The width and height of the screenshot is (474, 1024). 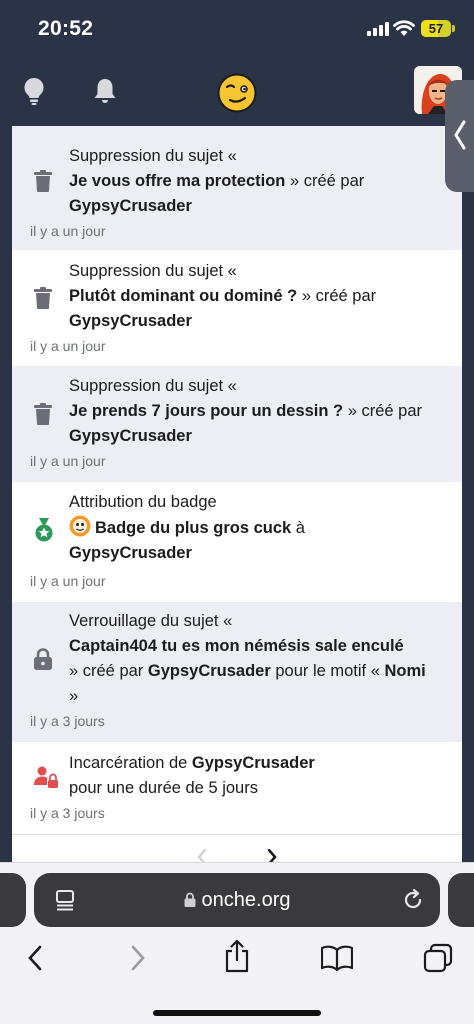 I want to click on notification-mid: » créé par, so click(x=108, y=671).